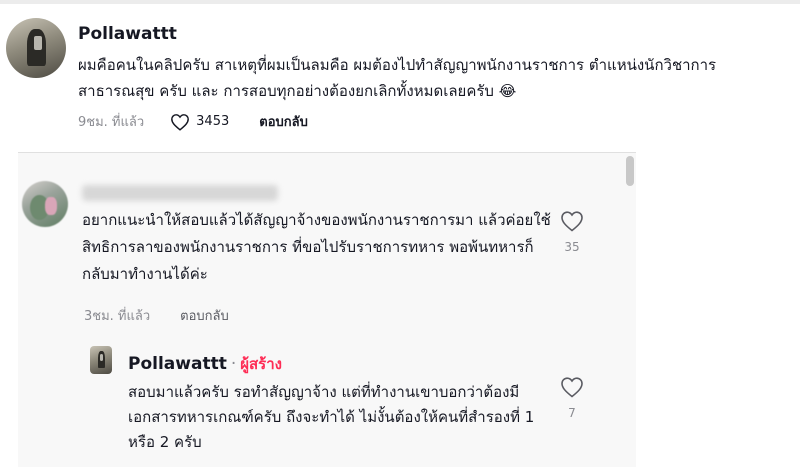 This screenshot has height=467, width=800. I want to click on post-comment-meta: 9ชม. ที่แล้ว 3453 ตอบกลับ, so click(193, 121).